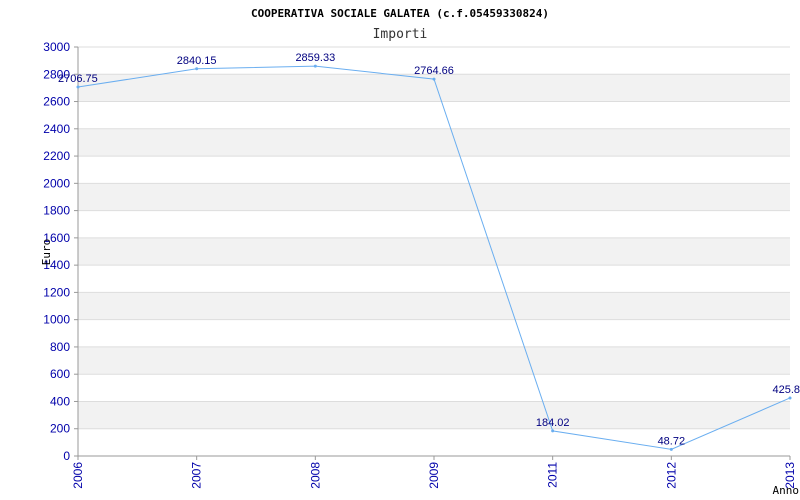 This screenshot has width=800, height=500. Describe the element at coordinates (56, 183) in the screenshot. I see `y-tick-label: 2000` at that location.